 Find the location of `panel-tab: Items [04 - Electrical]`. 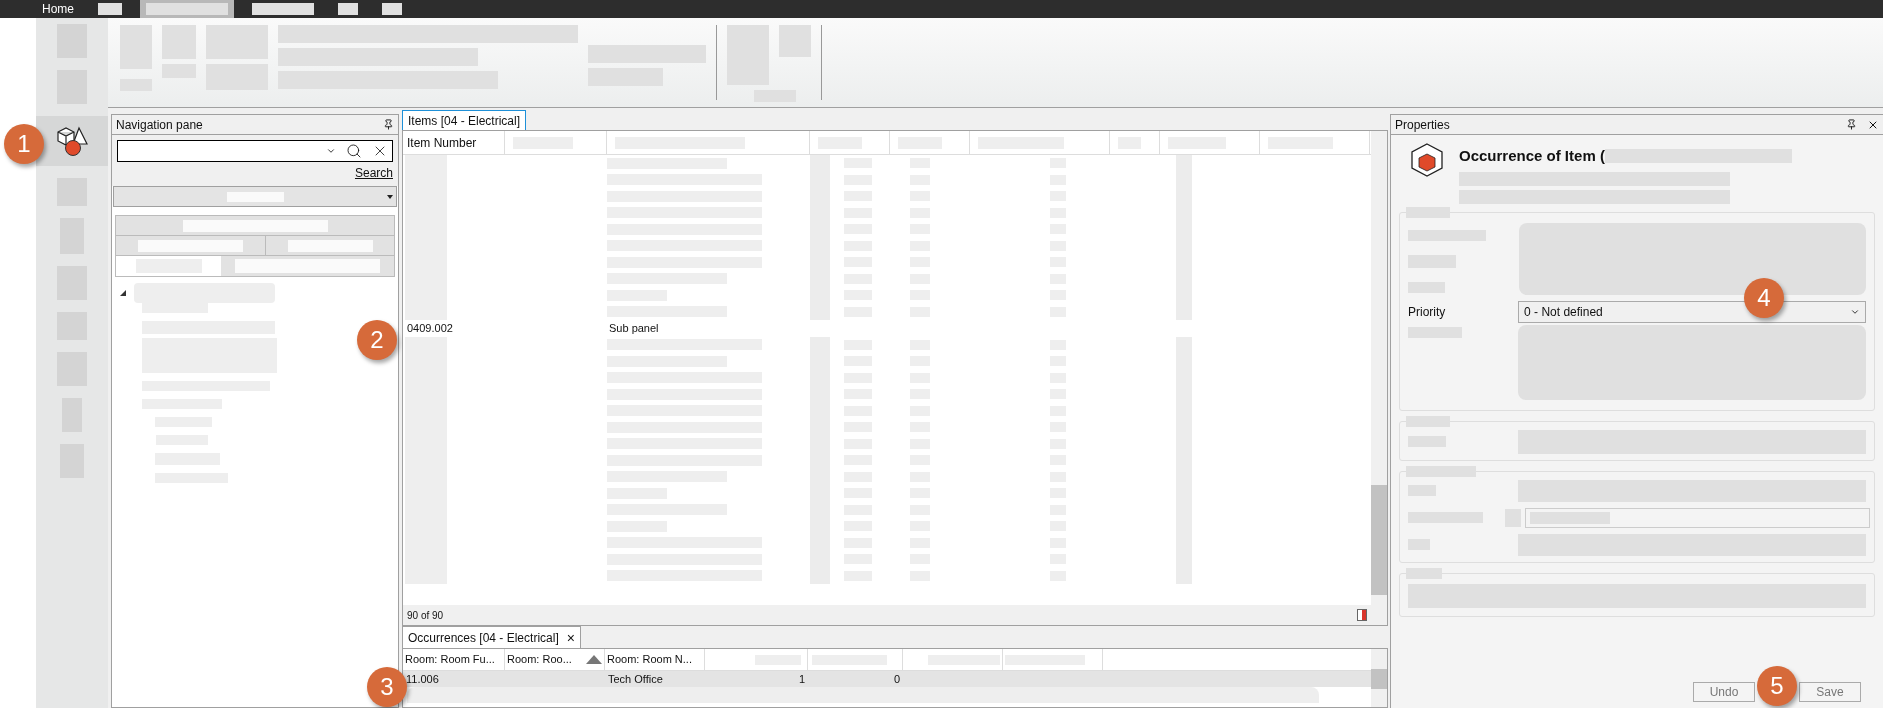

panel-tab: Items [04 - Electrical] is located at coordinates (464, 120).